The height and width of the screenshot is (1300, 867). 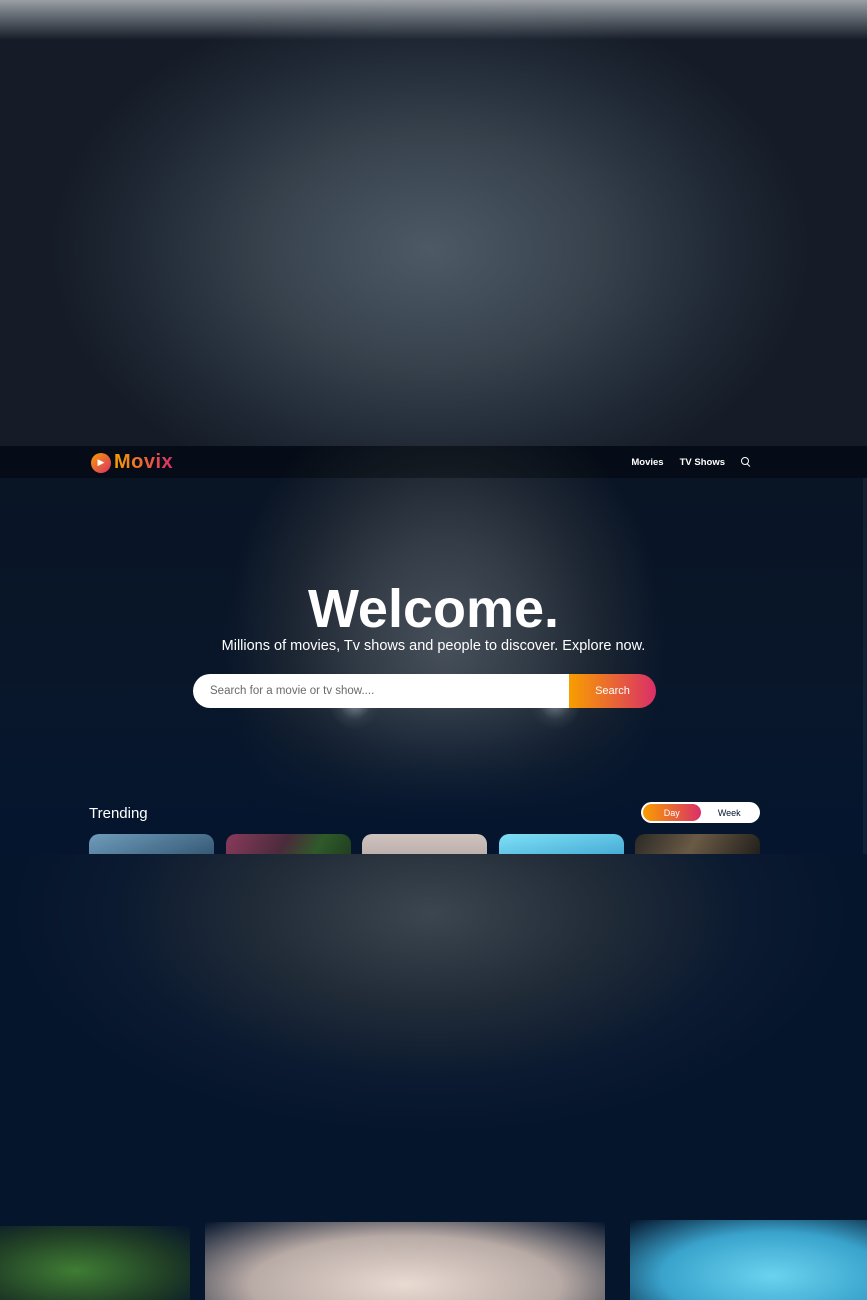 I want to click on blurred-card-center, so click(x=405, y=1261).